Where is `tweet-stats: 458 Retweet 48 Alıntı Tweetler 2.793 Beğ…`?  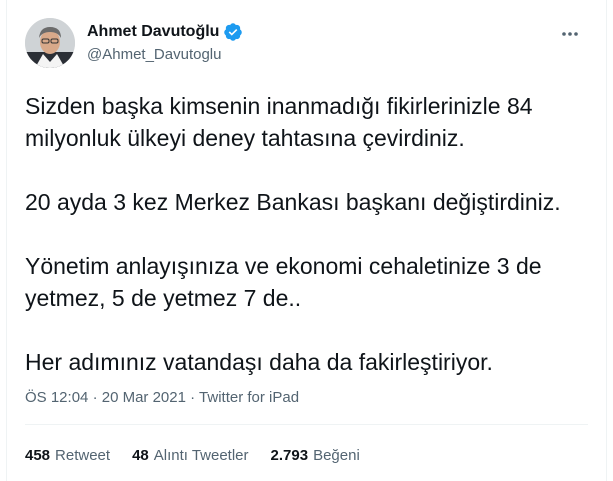 tweet-stats: 458 Retweet 48 Alıntı Tweetler 2.793 Beğ… is located at coordinates (192, 455).